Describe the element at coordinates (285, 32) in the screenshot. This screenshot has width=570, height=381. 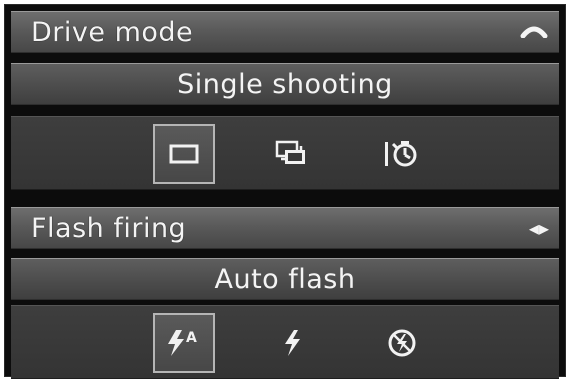
I see `drive-mode-header: Drive mode` at that location.